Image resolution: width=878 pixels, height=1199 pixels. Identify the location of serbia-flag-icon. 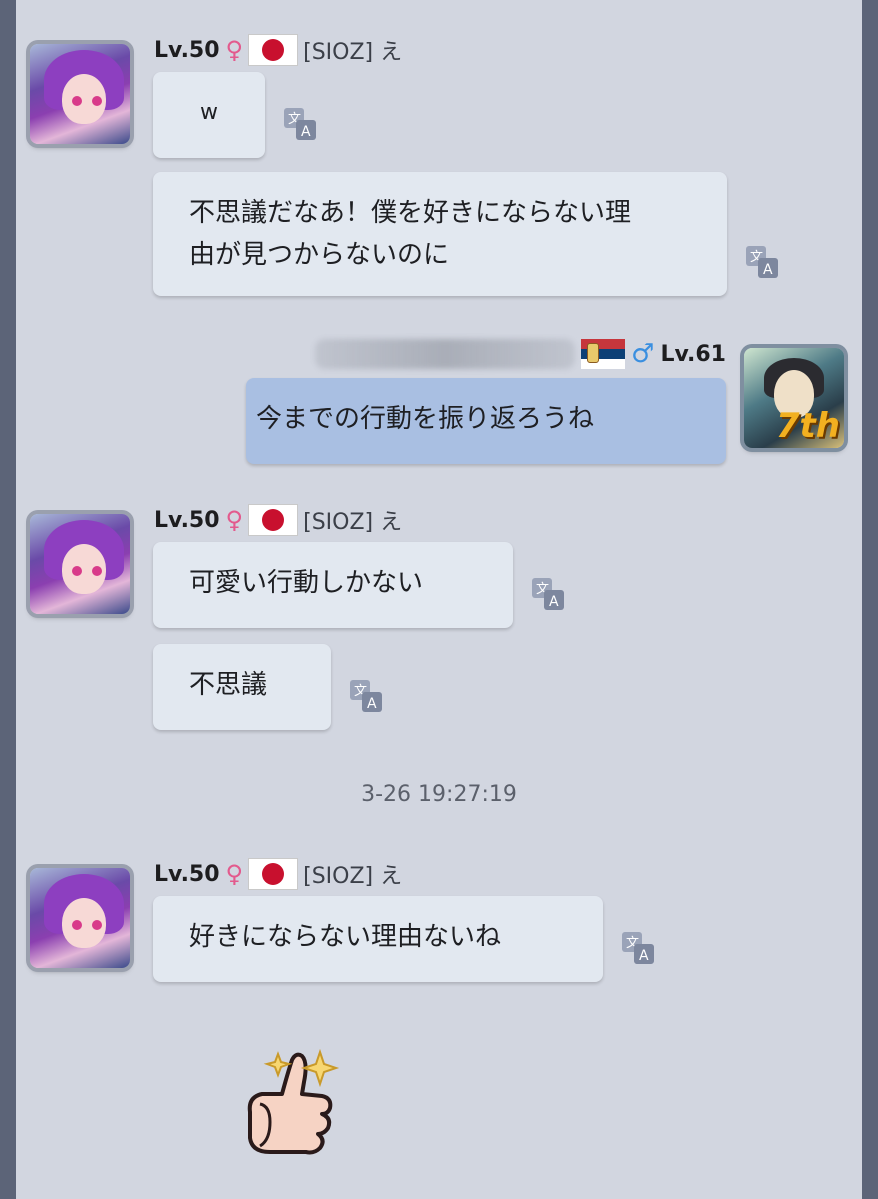
(603, 354).